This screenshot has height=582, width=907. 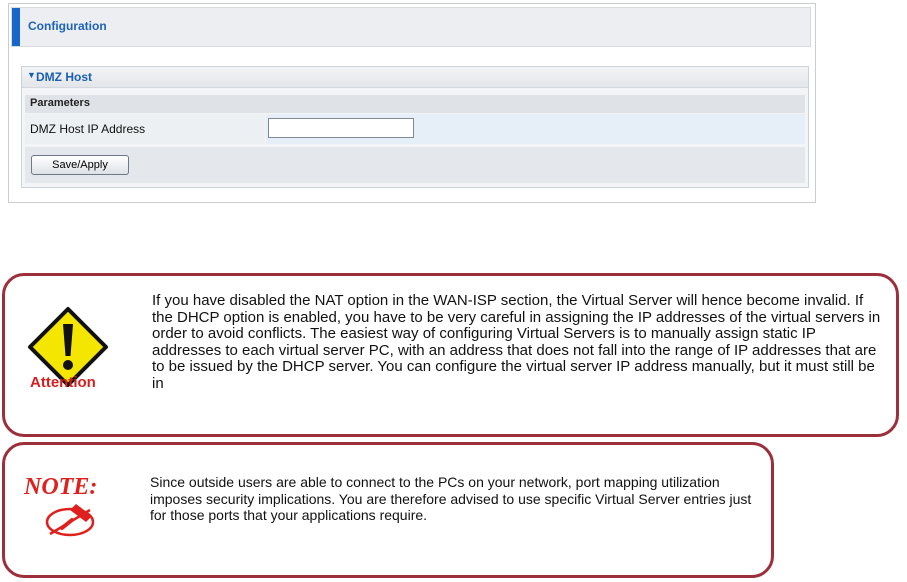 What do you see at coordinates (80, 165) in the screenshot?
I see `save-apply-button: Save/Apply` at bounding box center [80, 165].